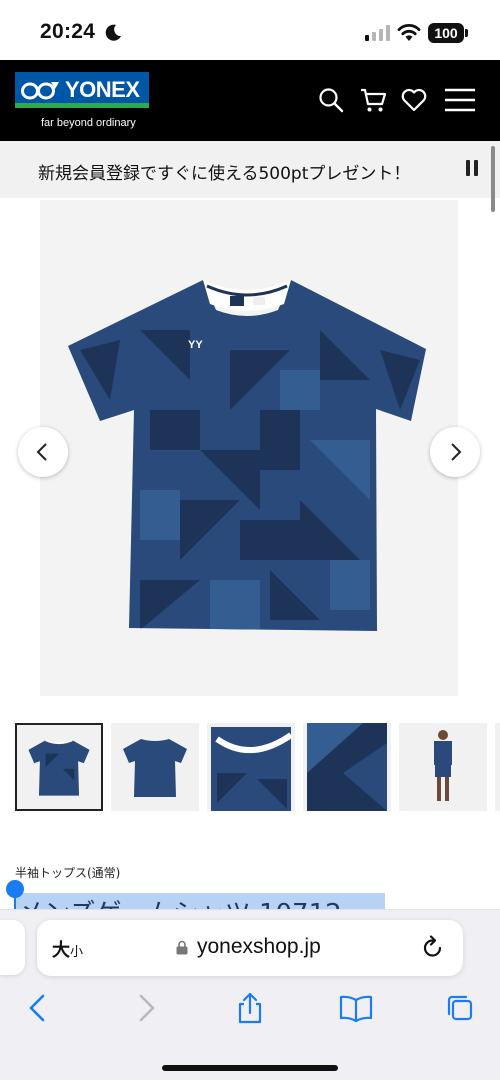  I want to click on url-text: yonexshop.jp, so click(259, 946).